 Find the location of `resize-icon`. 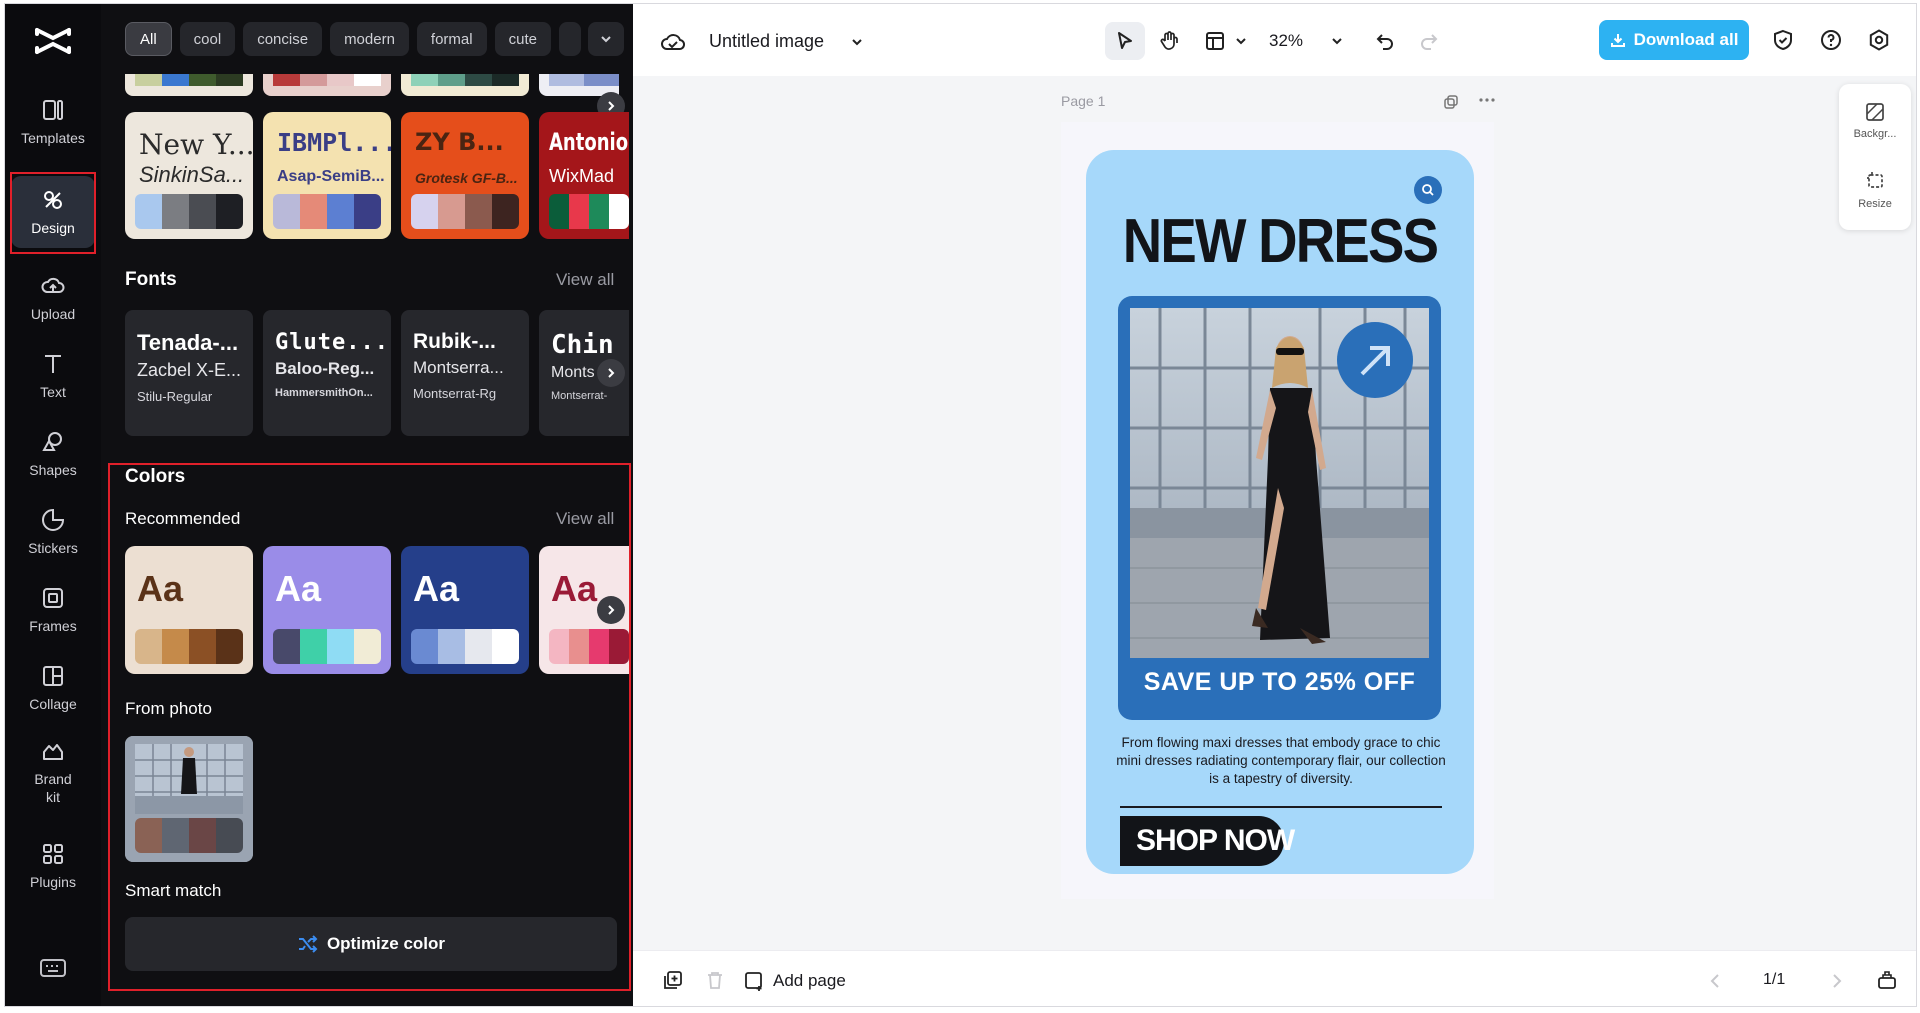

resize-icon is located at coordinates (1875, 180).